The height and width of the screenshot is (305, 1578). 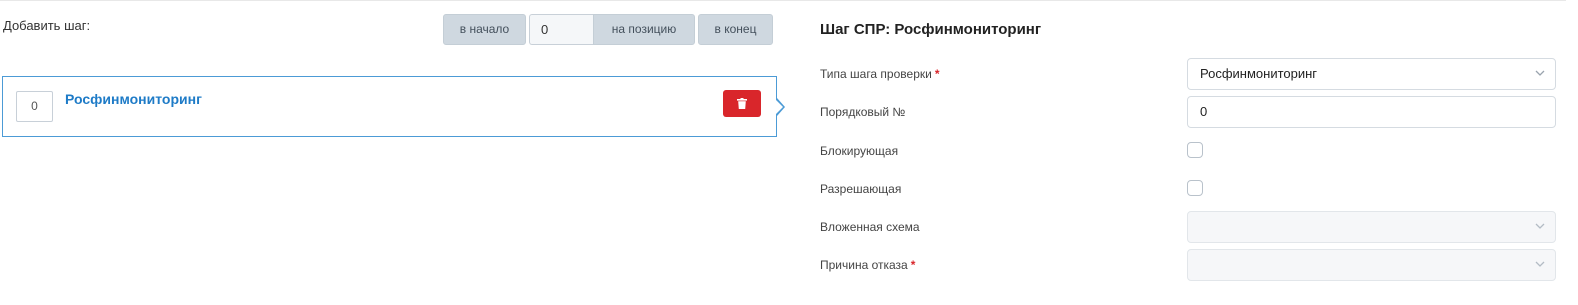 What do you see at coordinates (1371, 112) in the screenshot?
I see `order-input: 0` at bounding box center [1371, 112].